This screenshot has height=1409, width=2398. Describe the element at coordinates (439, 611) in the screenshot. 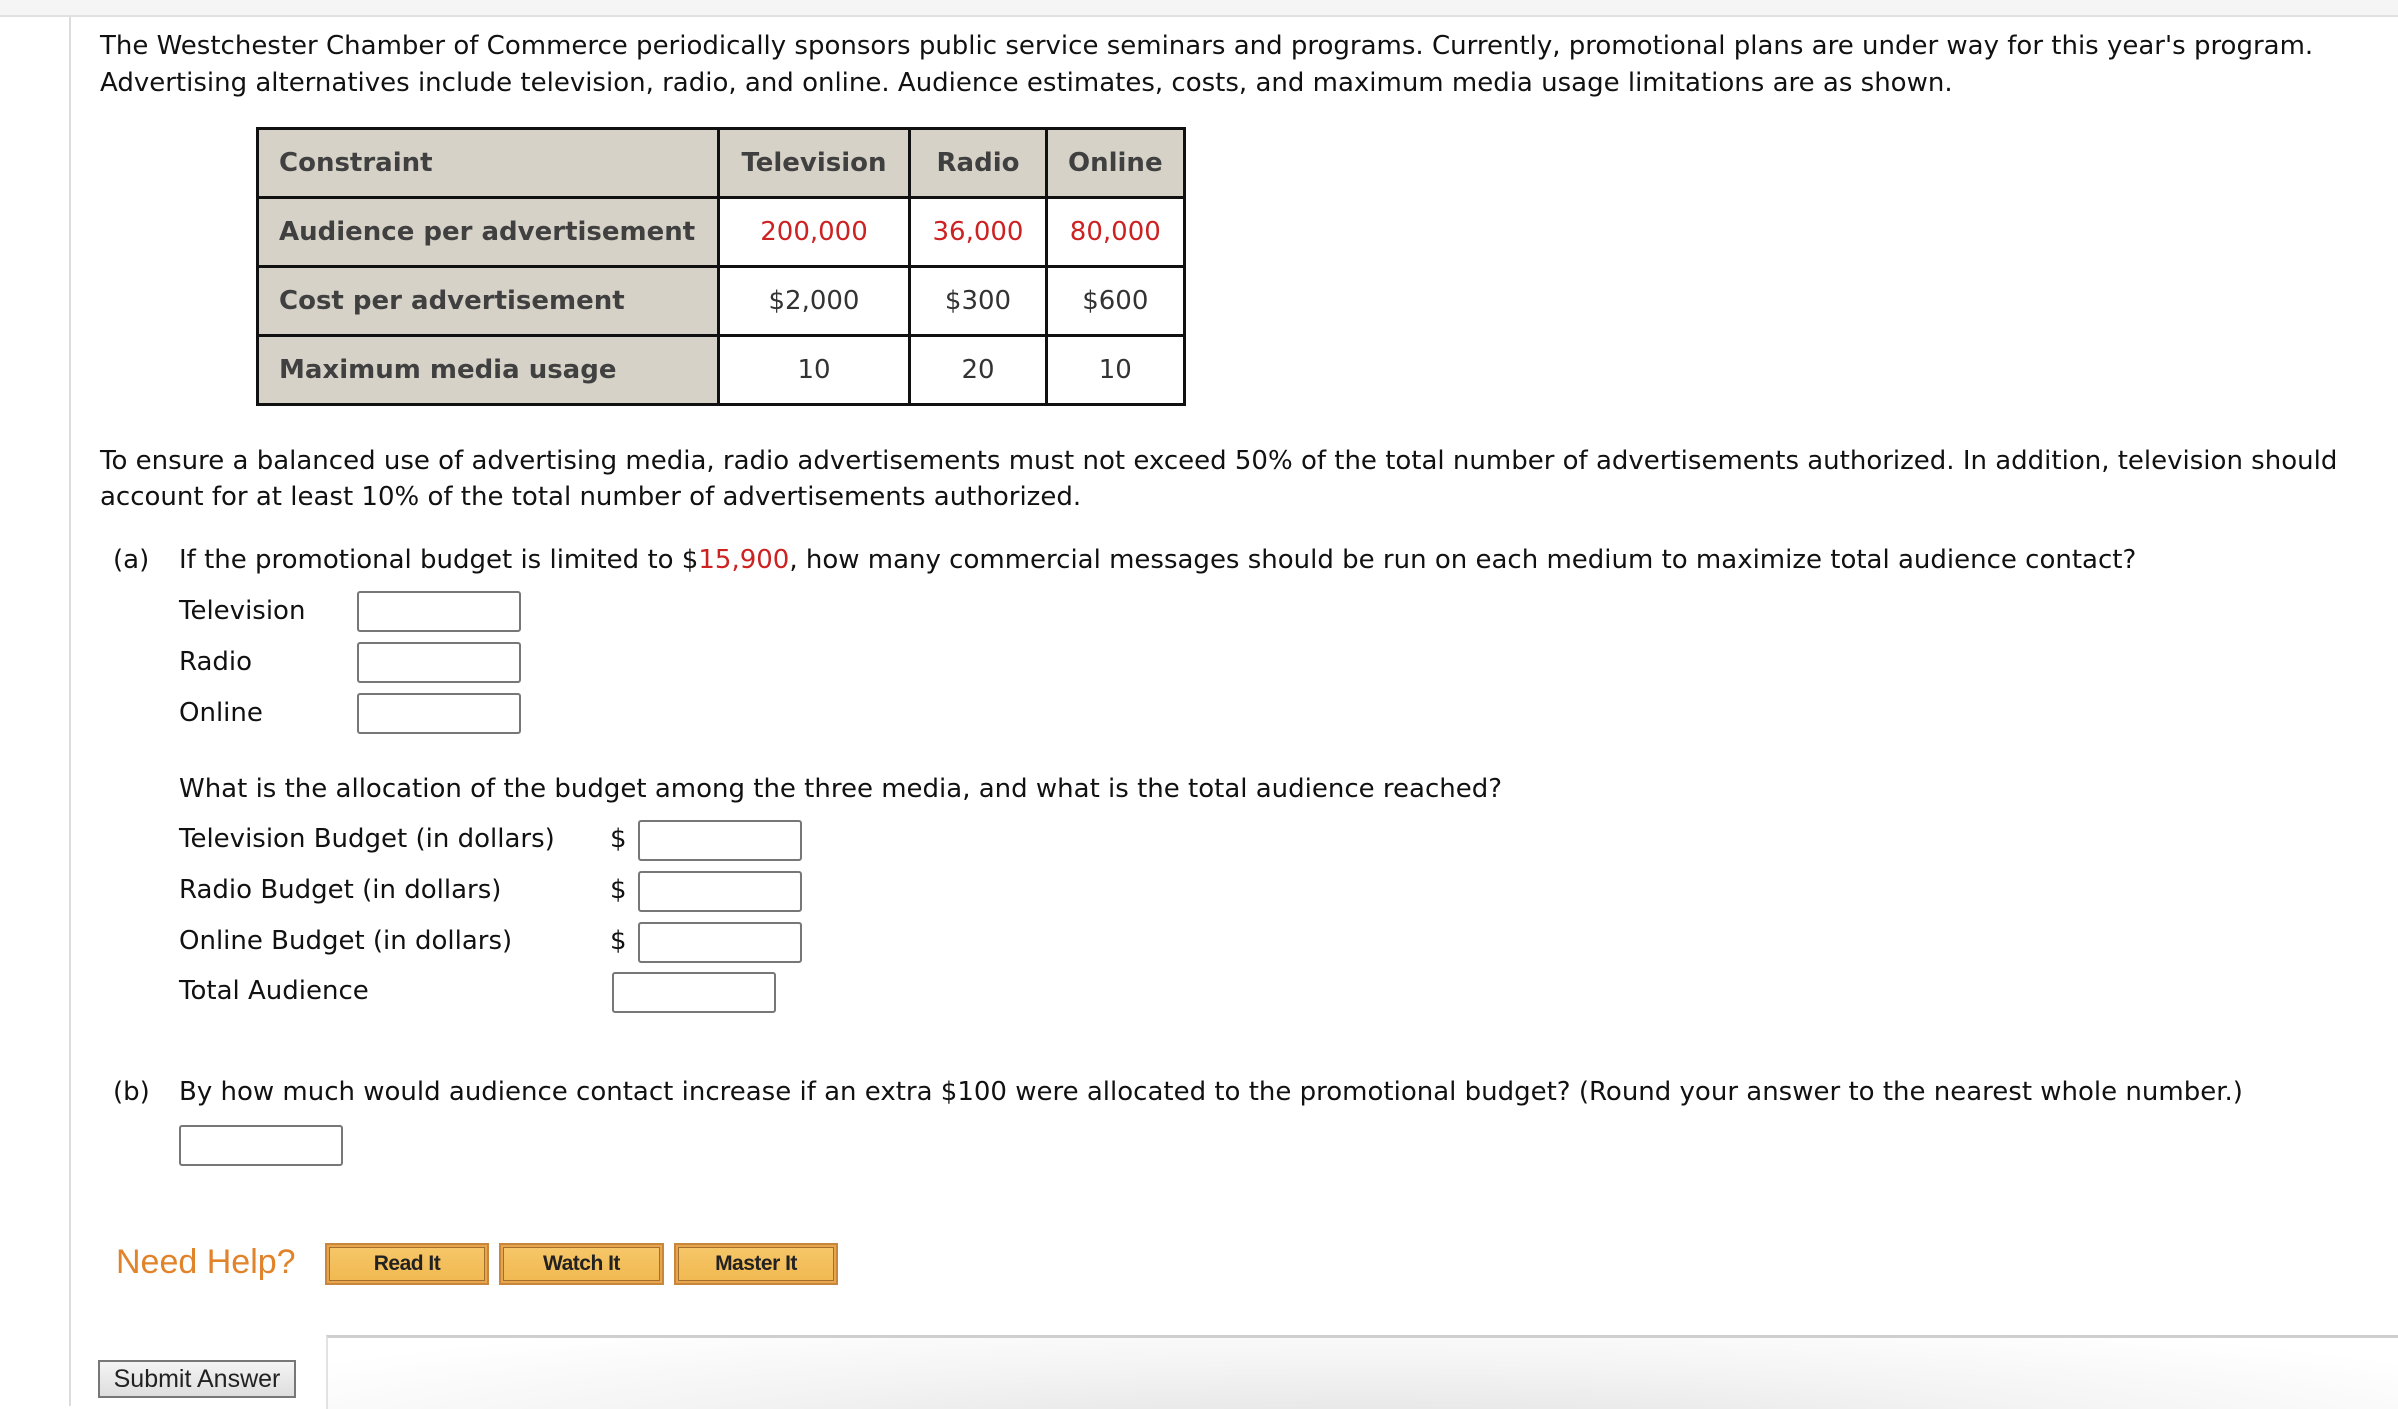

I see `television-count-input` at that location.